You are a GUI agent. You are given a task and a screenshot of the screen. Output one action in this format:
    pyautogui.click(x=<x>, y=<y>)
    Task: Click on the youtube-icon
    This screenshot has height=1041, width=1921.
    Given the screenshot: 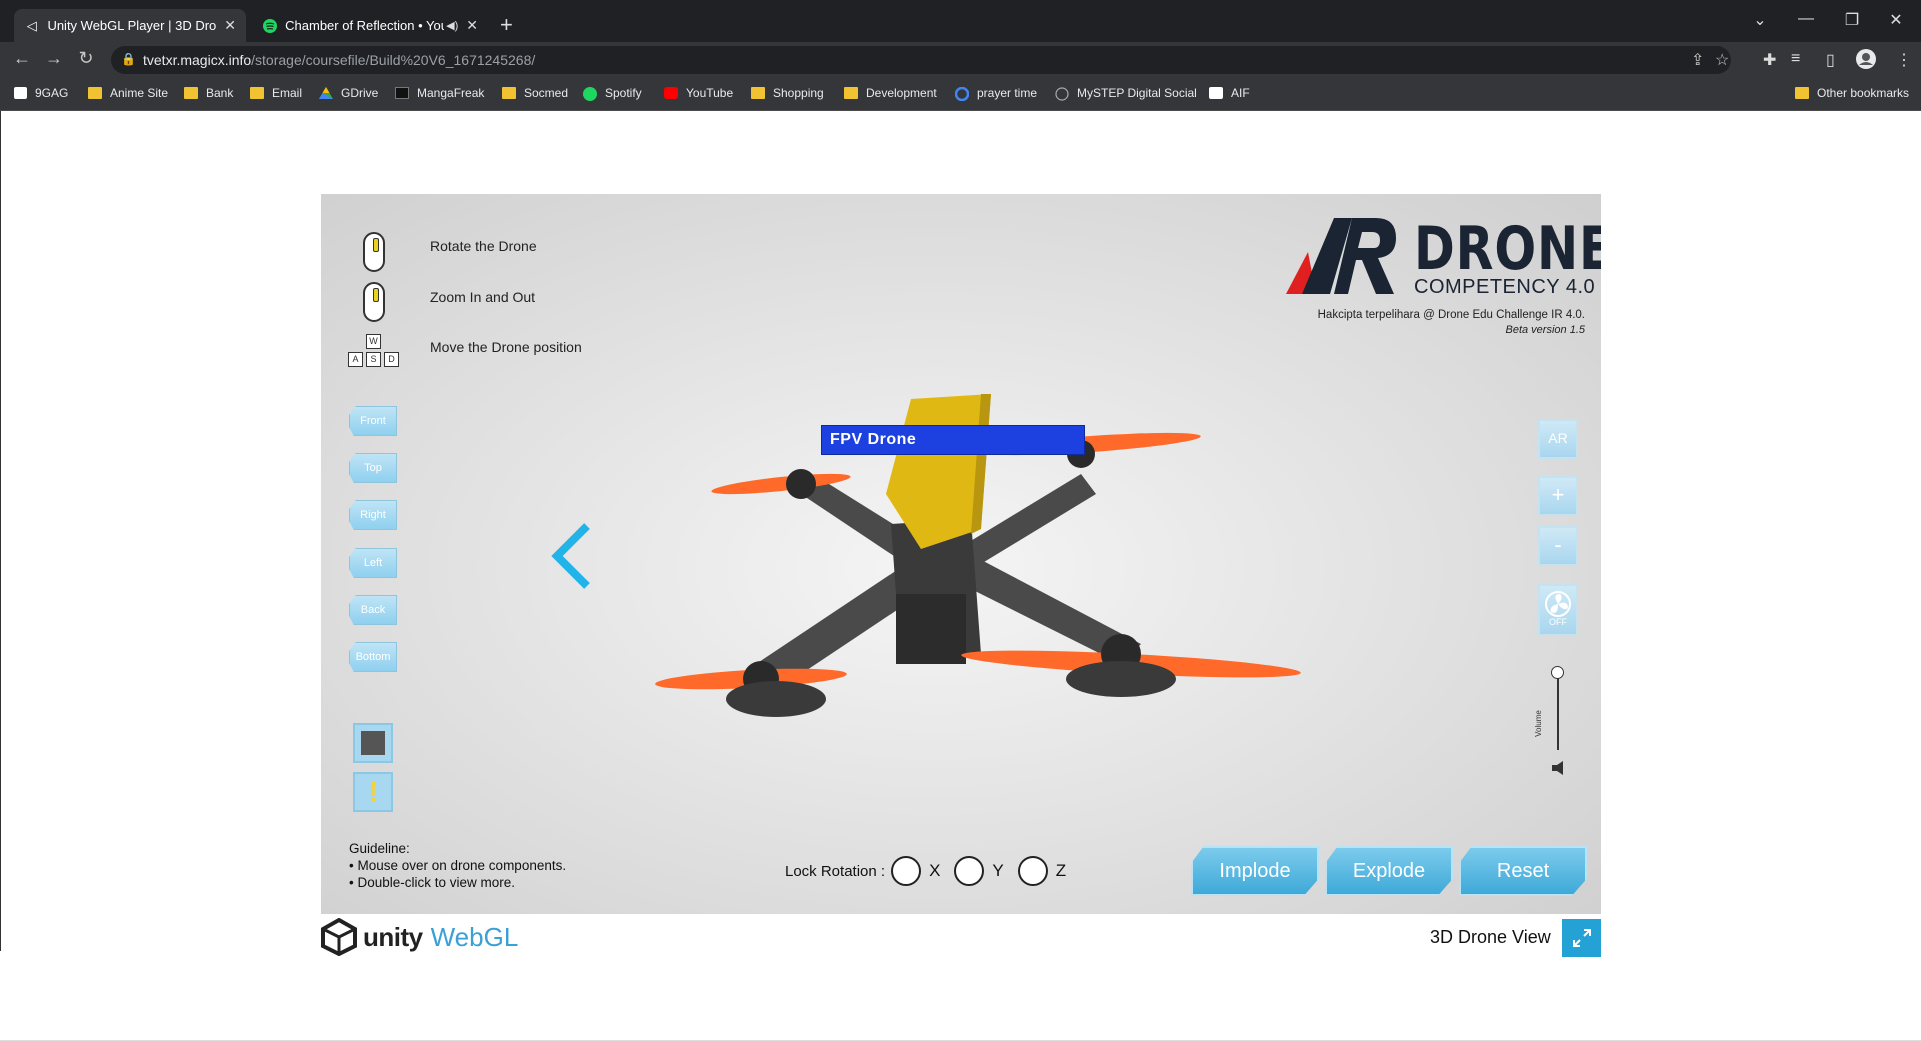 What is the action you would take?
    pyautogui.click(x=671, y=93)
    